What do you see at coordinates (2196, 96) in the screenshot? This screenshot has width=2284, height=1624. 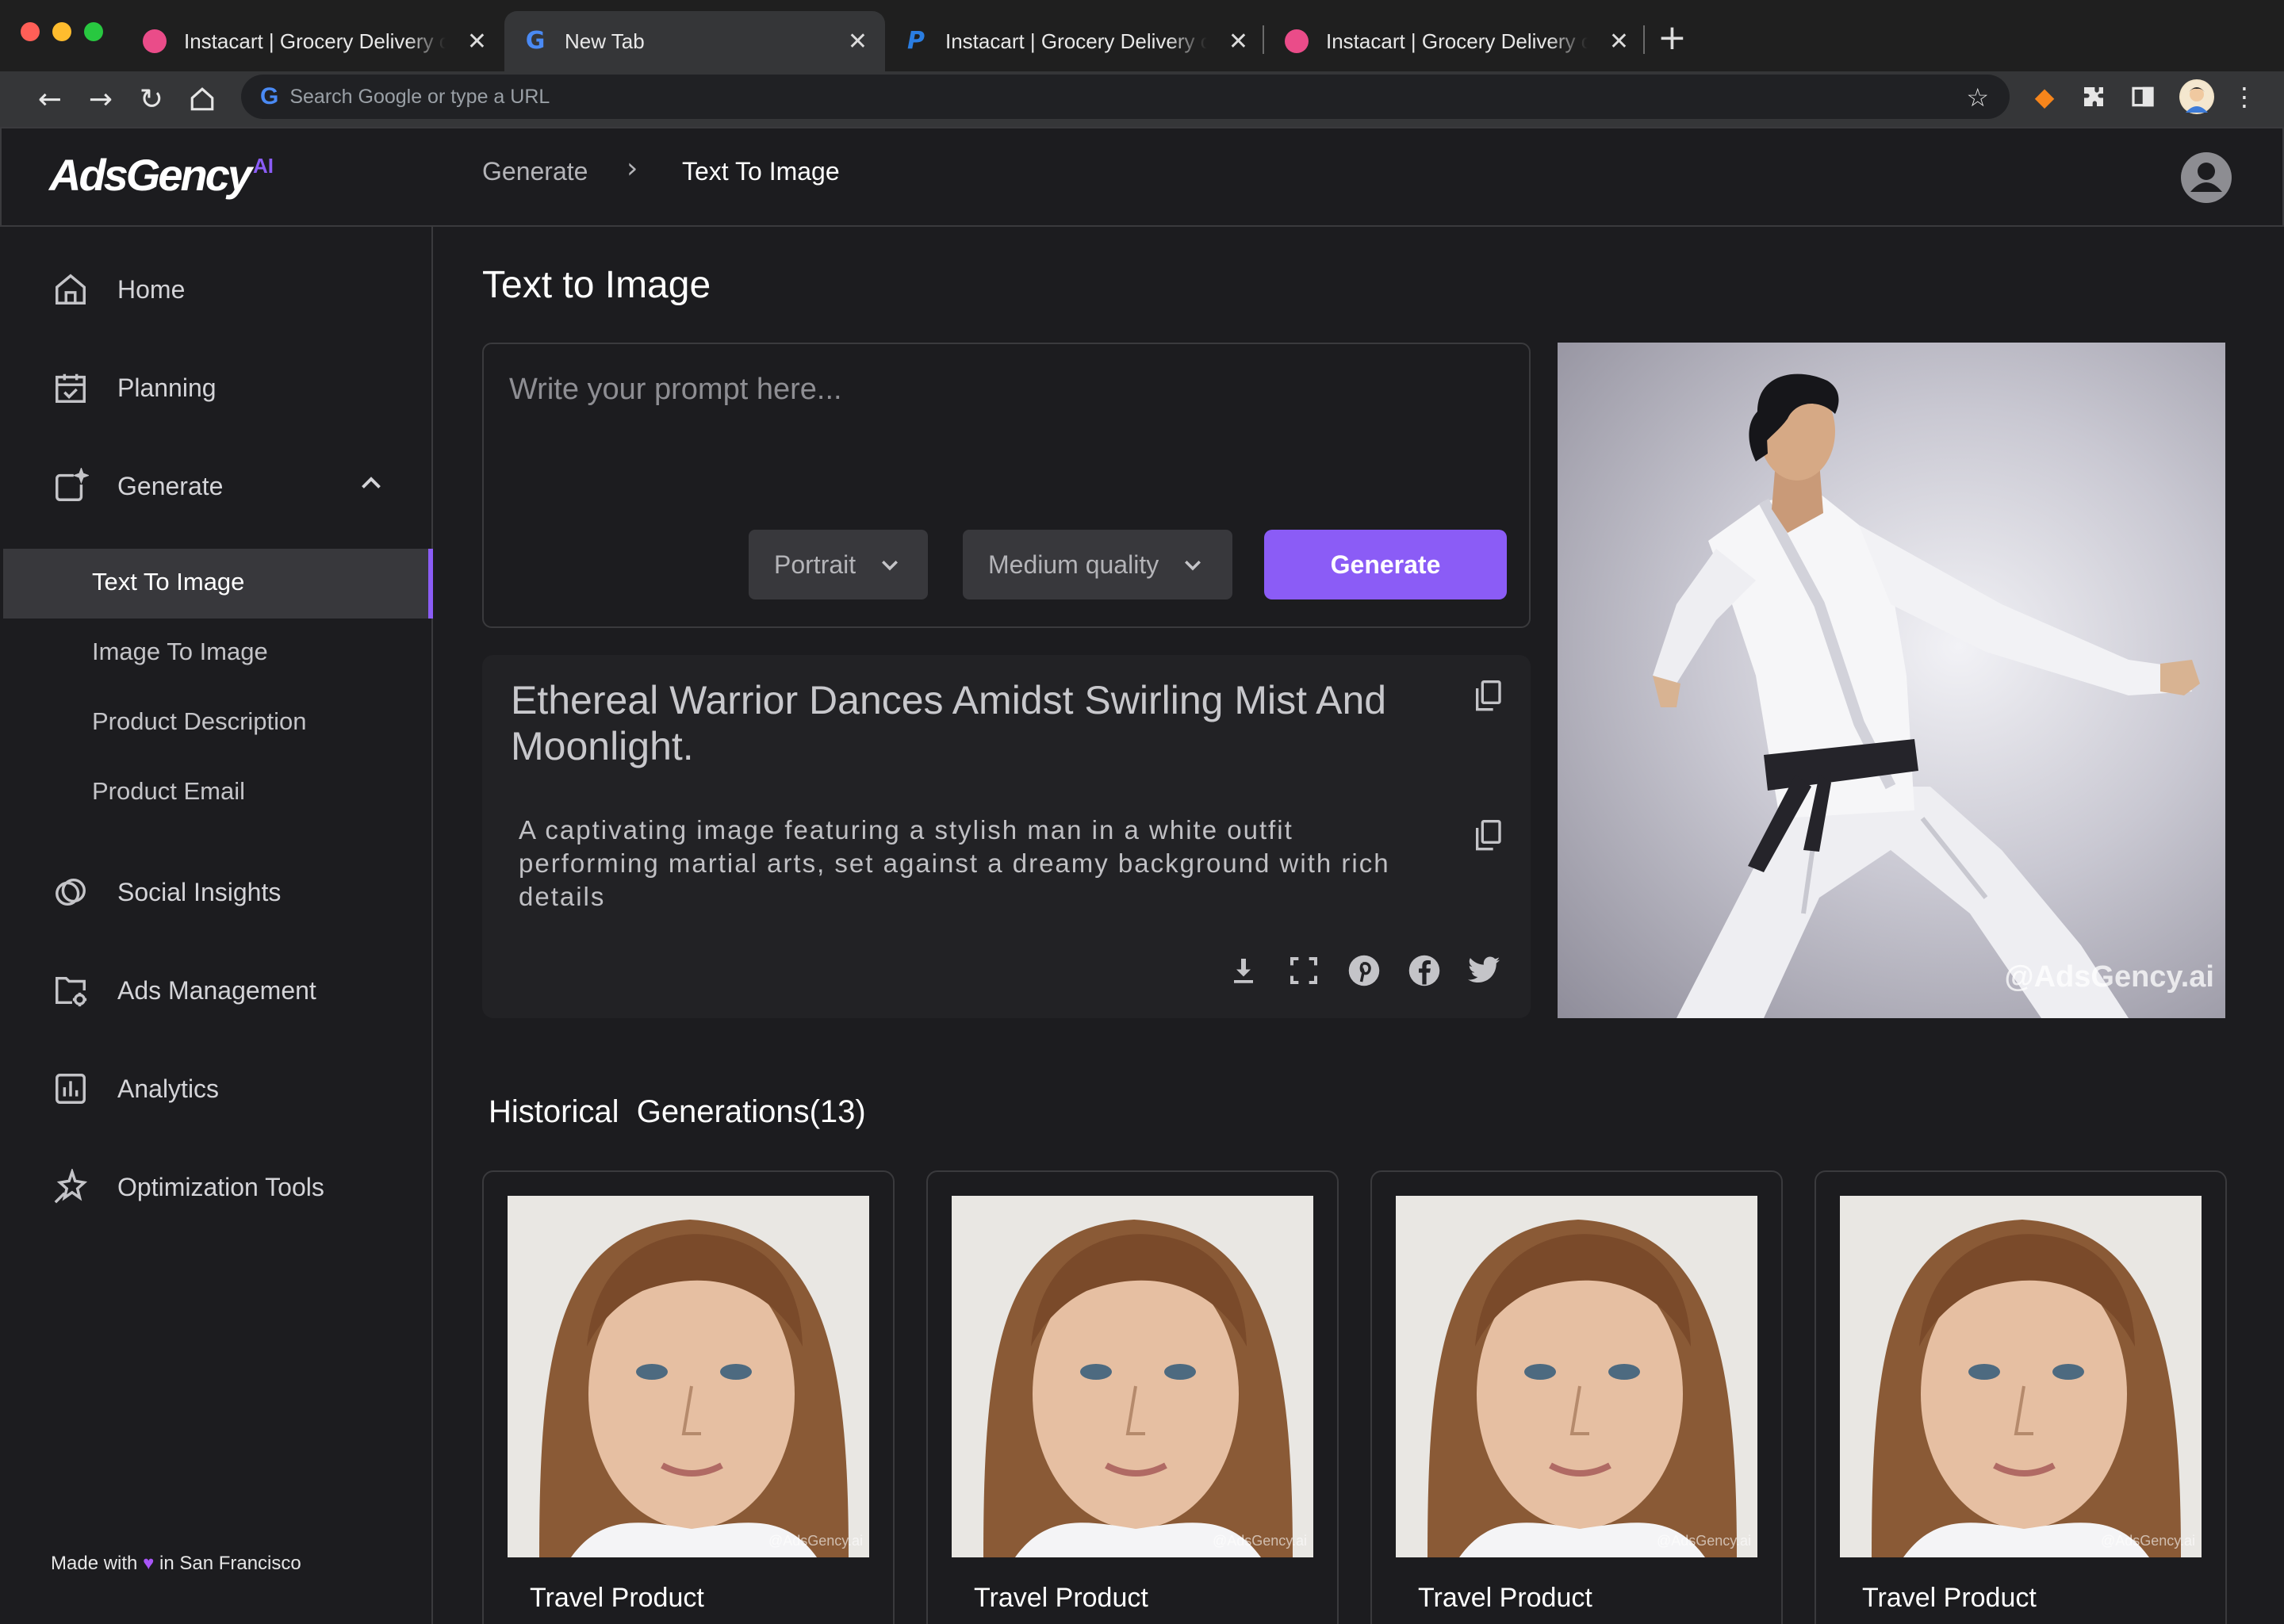 I see `profile-avatar` at bounding box center [2196, 96].